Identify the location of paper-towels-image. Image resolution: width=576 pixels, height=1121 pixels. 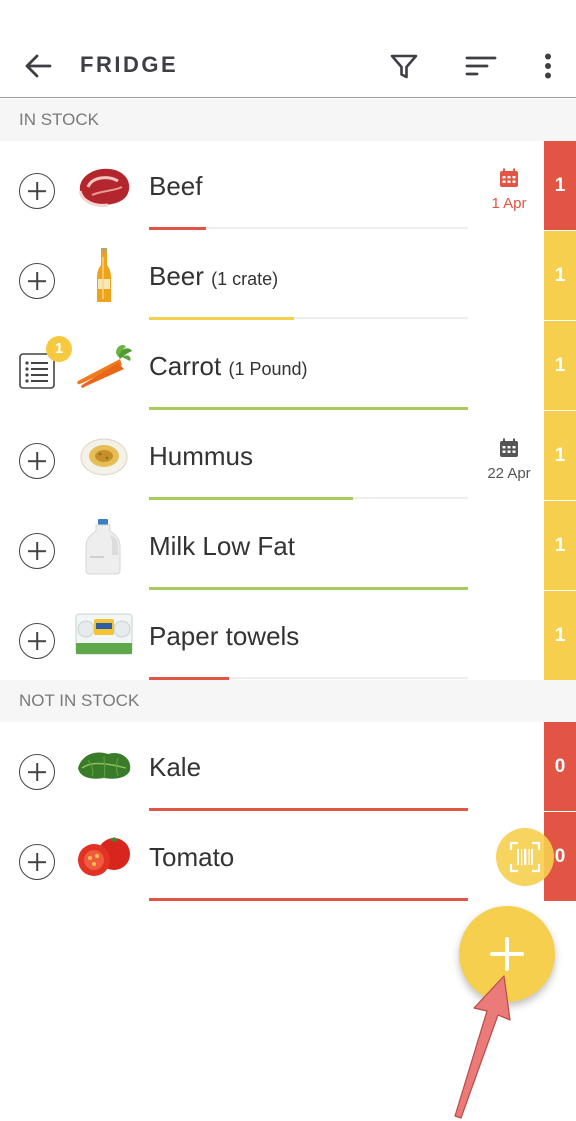
(104, 634).